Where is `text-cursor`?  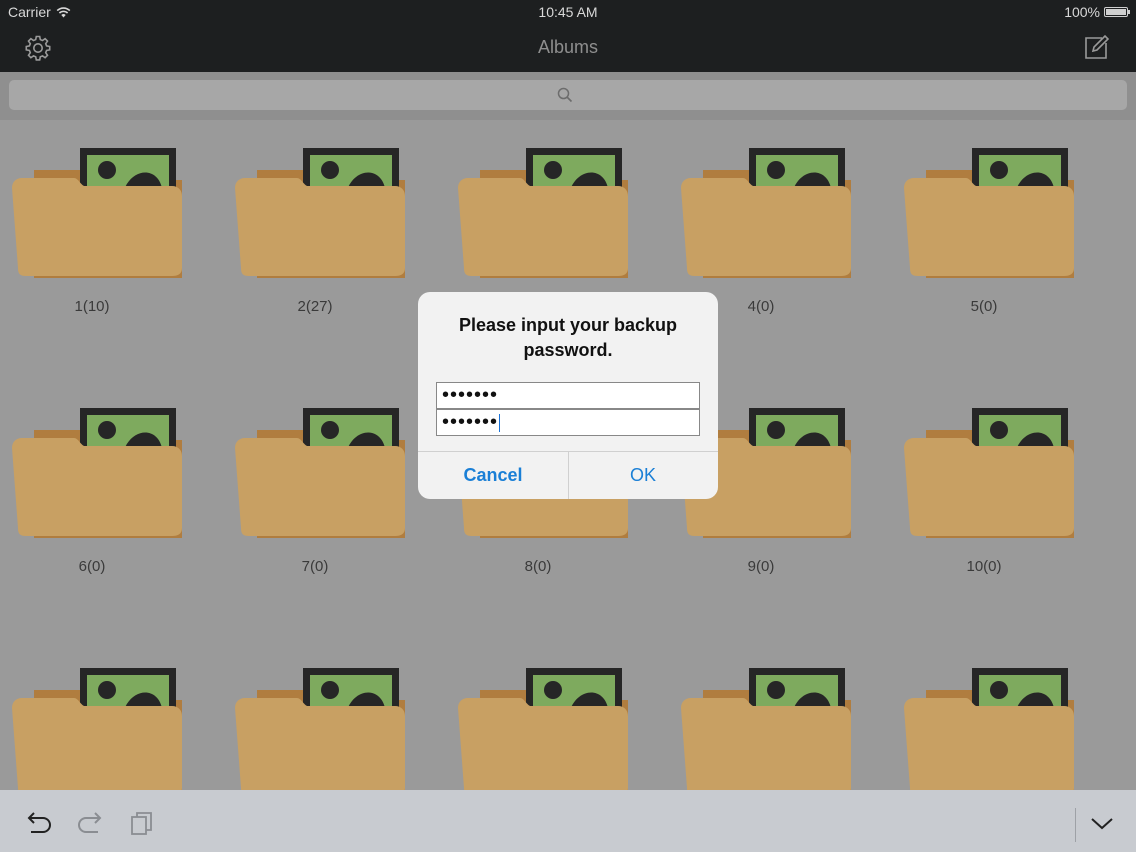 text-cursor is located at coordinates (500, 422).